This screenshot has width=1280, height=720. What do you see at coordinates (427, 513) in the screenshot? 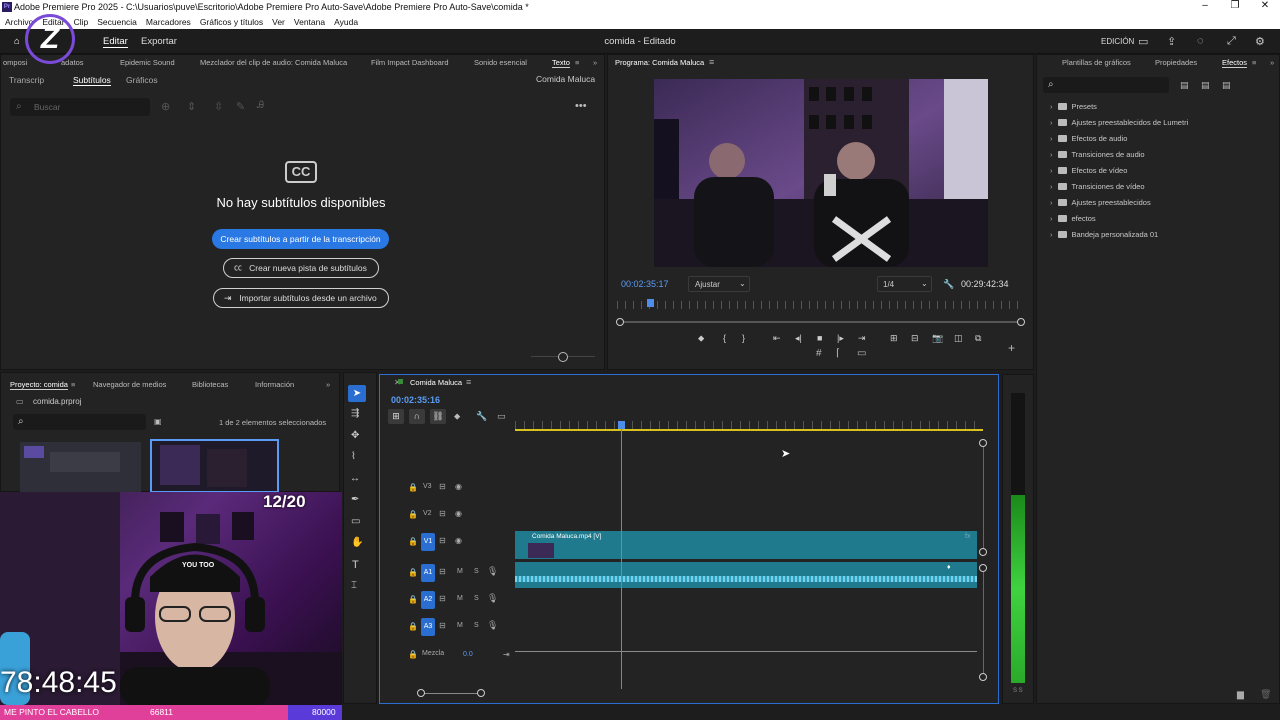
I see `track-id: V2` at bounding box center [427, 513].